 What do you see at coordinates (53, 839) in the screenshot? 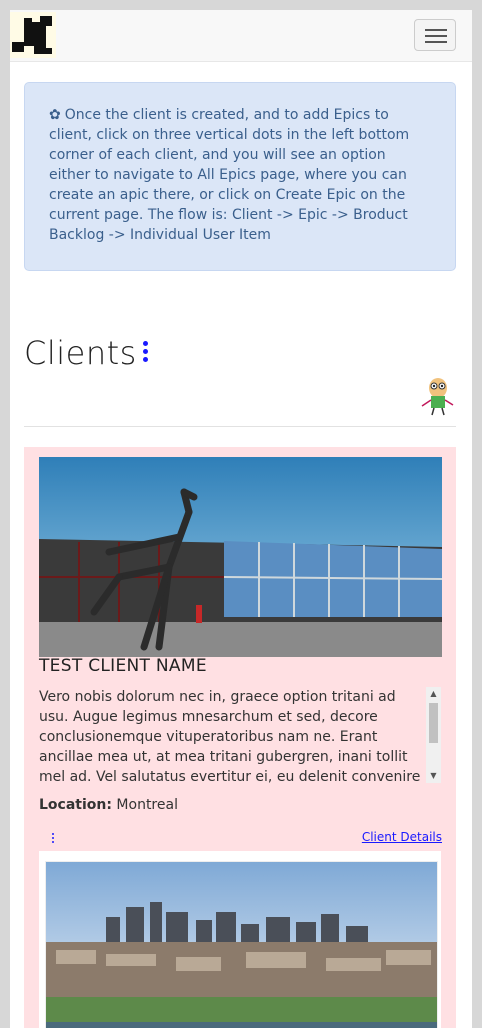
I see `client-options-icon` at bounding box center [53, 839].